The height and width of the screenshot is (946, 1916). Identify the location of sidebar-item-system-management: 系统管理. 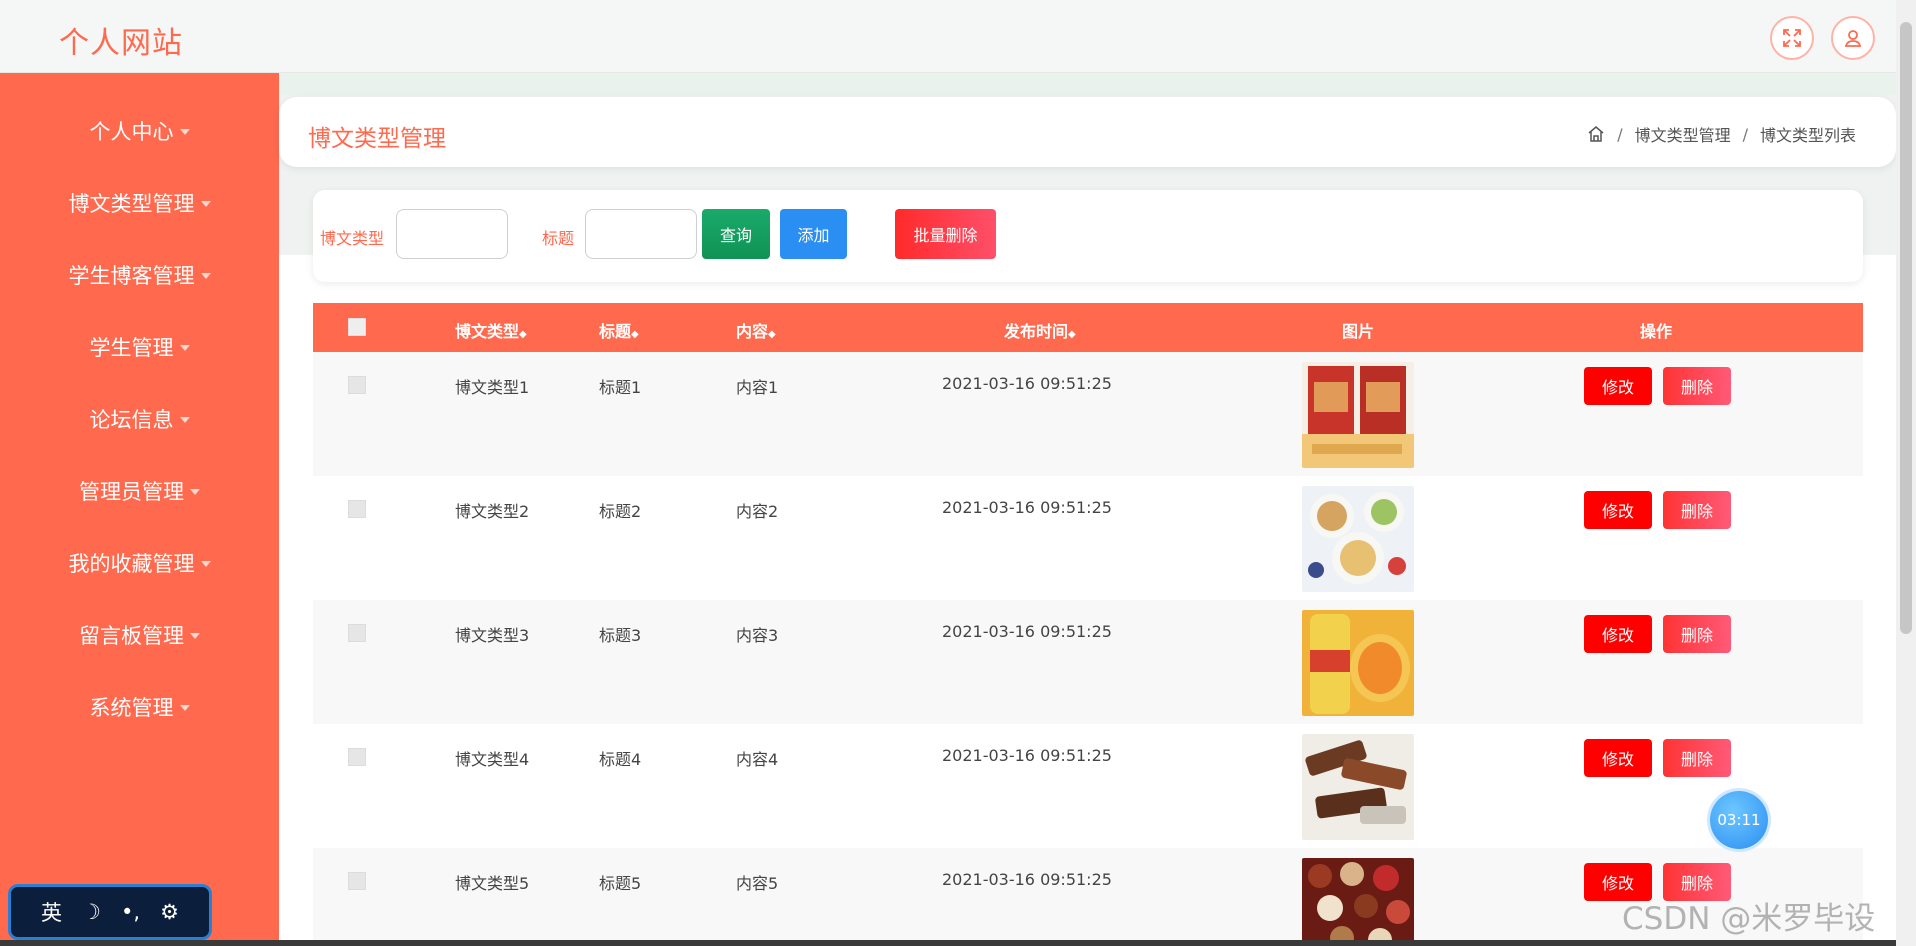
(139, 707).